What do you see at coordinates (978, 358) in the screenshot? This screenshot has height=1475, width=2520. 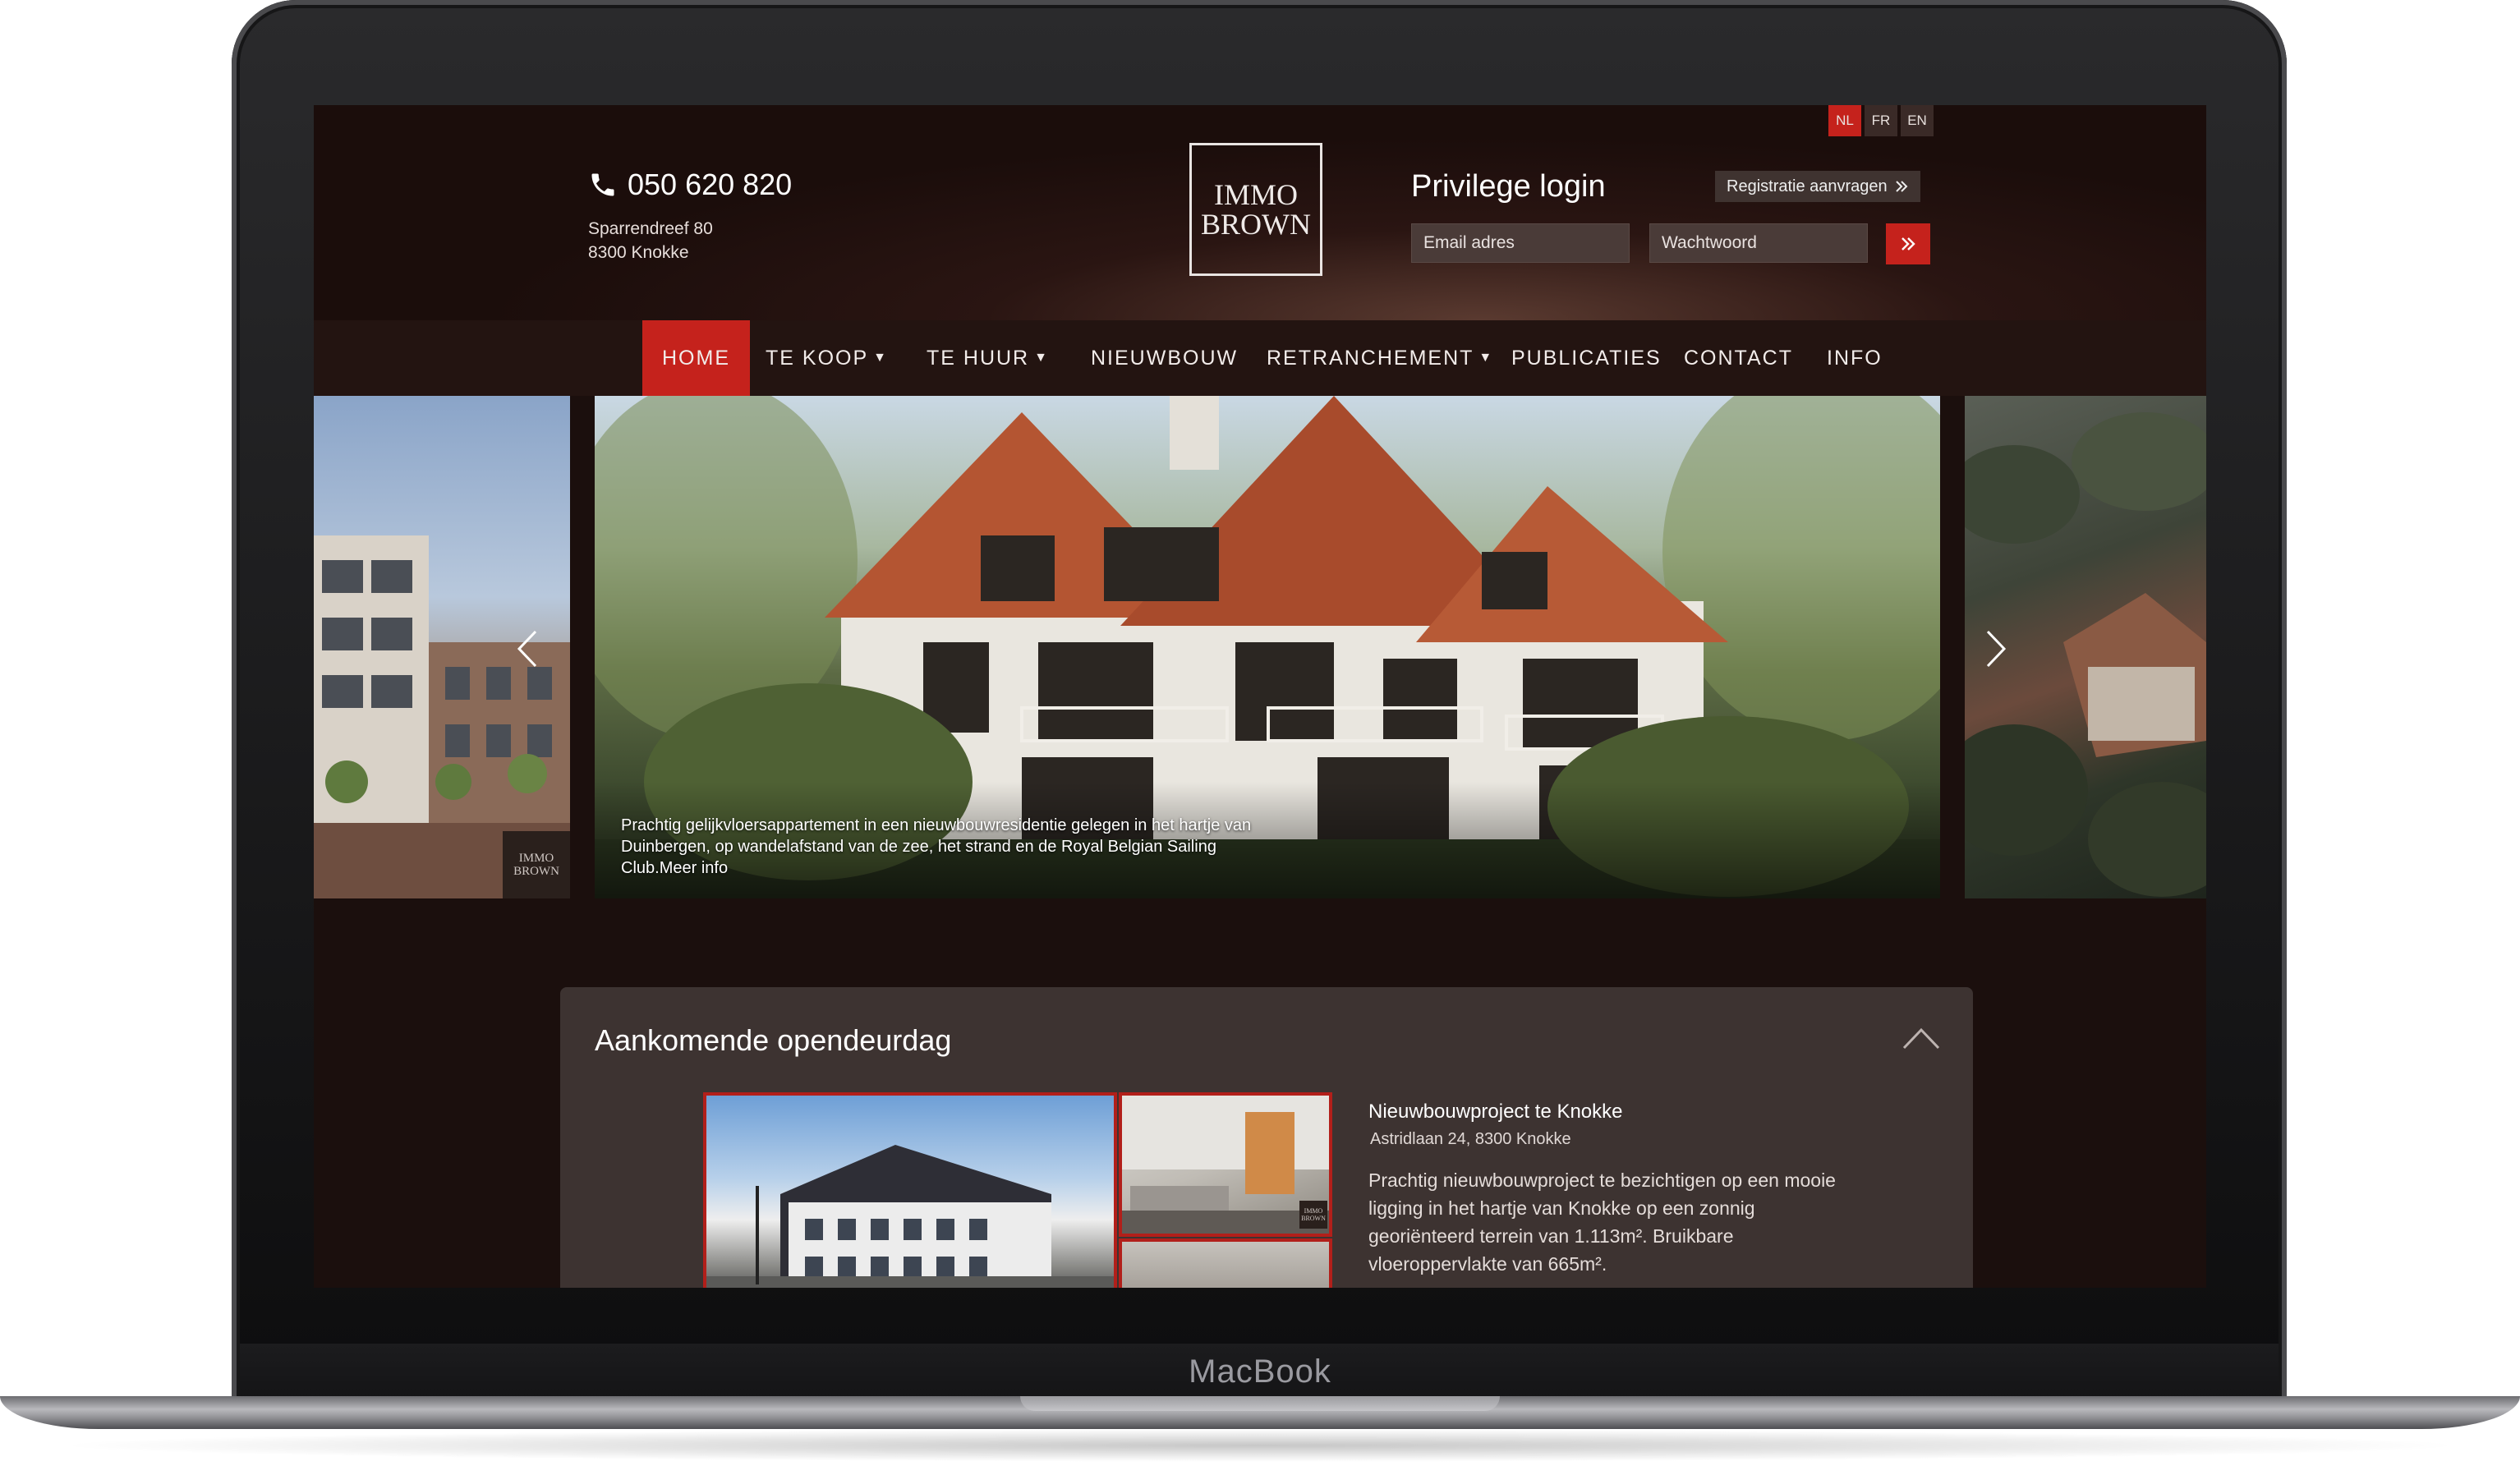 I see `nav-te-huur-label: TE HUUR` at bounding box center [978, 358].